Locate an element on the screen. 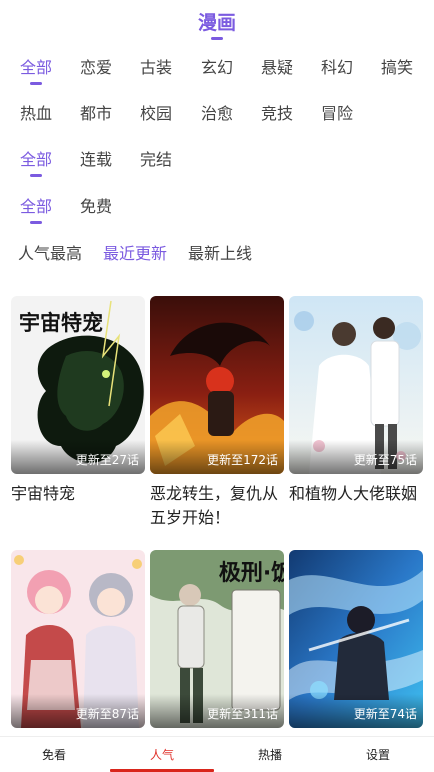 The width and height of the screenshot is (434, 772). genre-chip-romance: 恋爱 is located at coordinates (96, 68).